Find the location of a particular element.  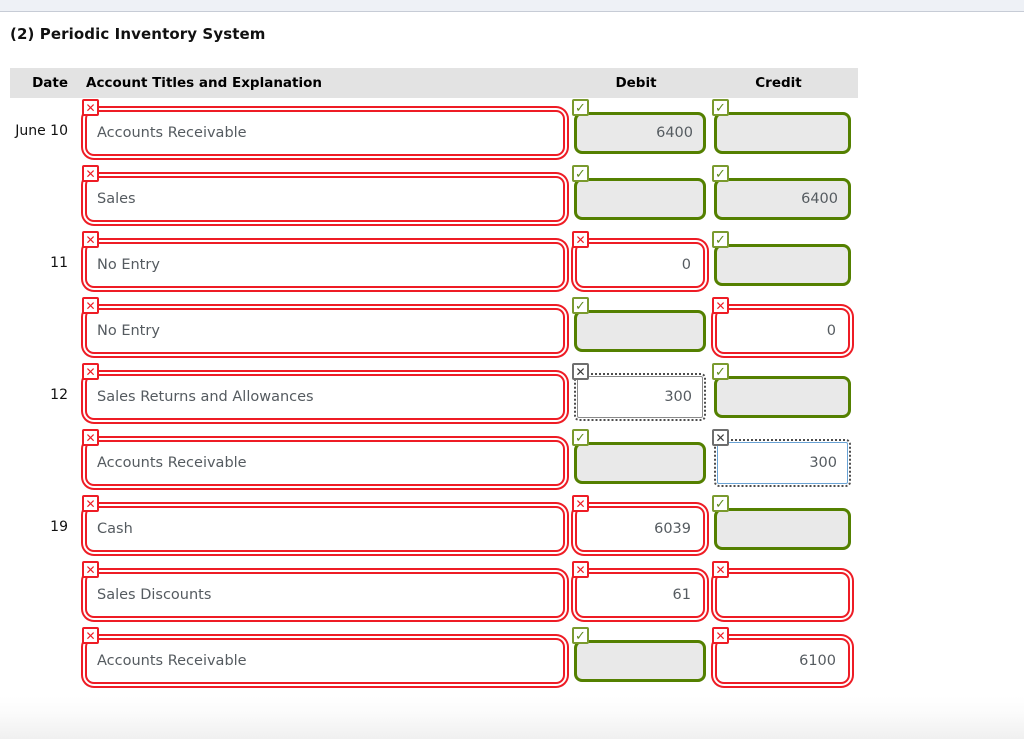

debit-input: 0 is located at coordinates (640, 265).